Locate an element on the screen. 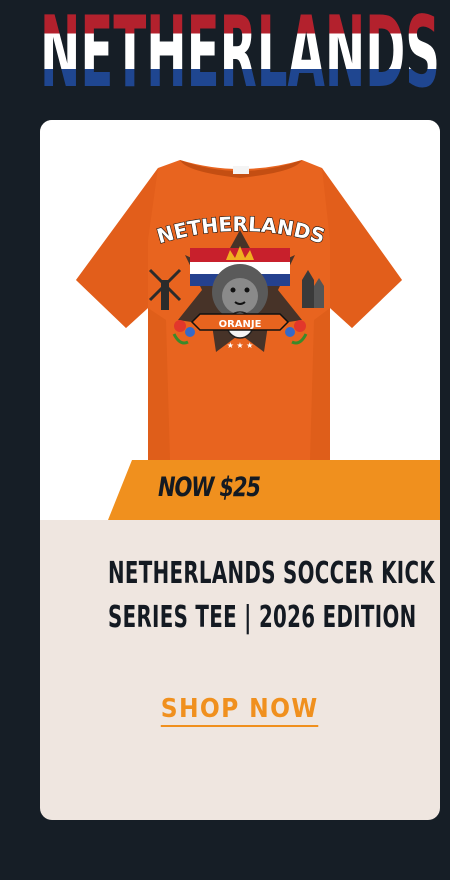 The height and width of the screenshot is (880, 450). tshirt-tag is located at coordinates (241, 170).